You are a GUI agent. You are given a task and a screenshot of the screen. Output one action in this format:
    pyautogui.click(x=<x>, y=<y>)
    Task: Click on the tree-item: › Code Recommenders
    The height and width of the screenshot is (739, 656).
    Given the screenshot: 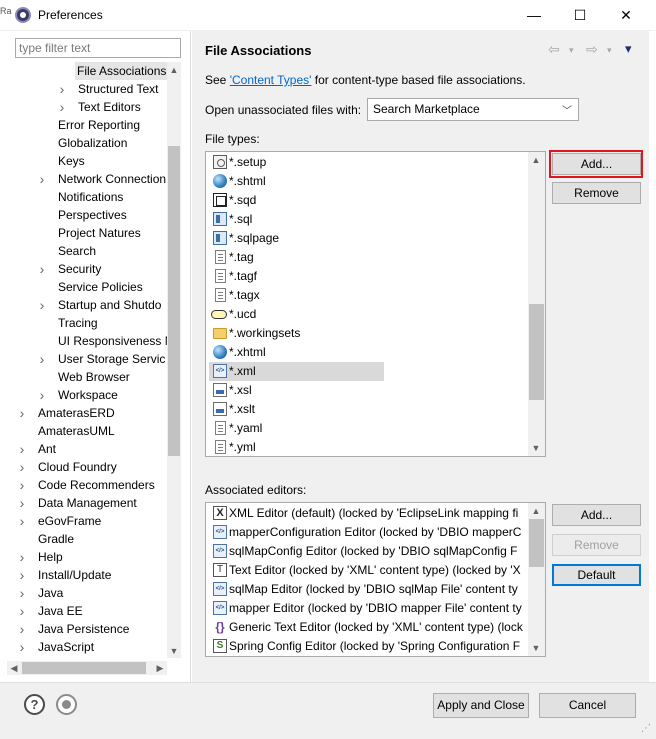 What is the action you would take?
    pyautogui.click(x=87, y=485)
    